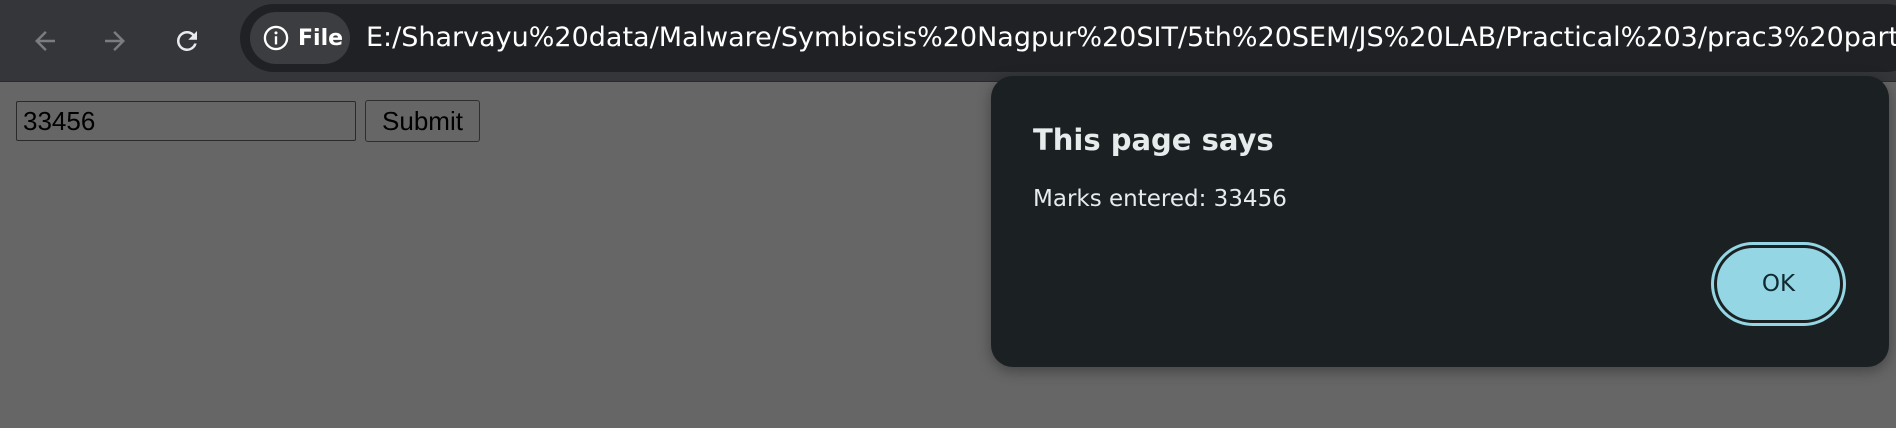 The width and height of the screenshot is (1896, 428). What do you see at coordinates (186, 121) in the screenshot?
I see `marks-input` at bounding box center [186, 121].